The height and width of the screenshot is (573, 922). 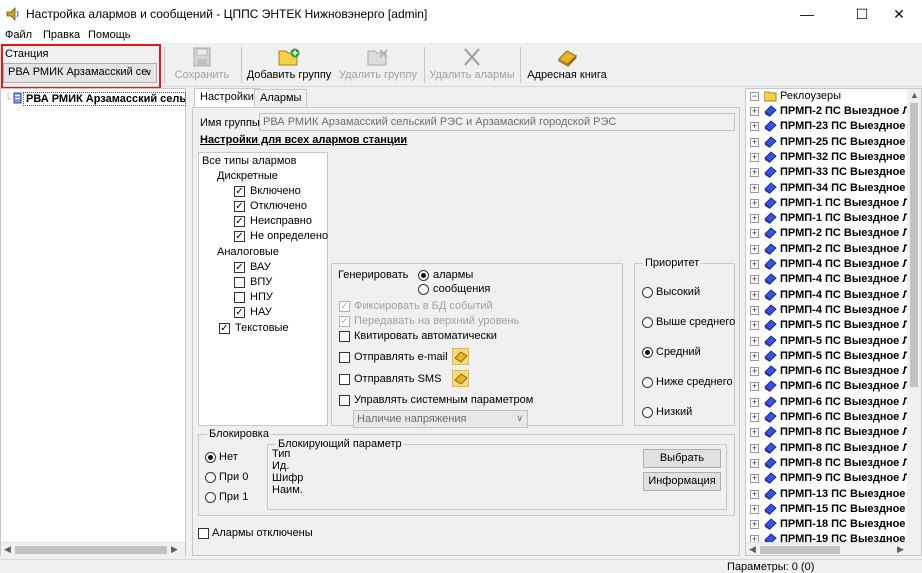 What do you see at coordinates (472, 65) in the screenshot?
I see `delete-alarms-button: Удалить алармы` at bounding box center [472, 65].